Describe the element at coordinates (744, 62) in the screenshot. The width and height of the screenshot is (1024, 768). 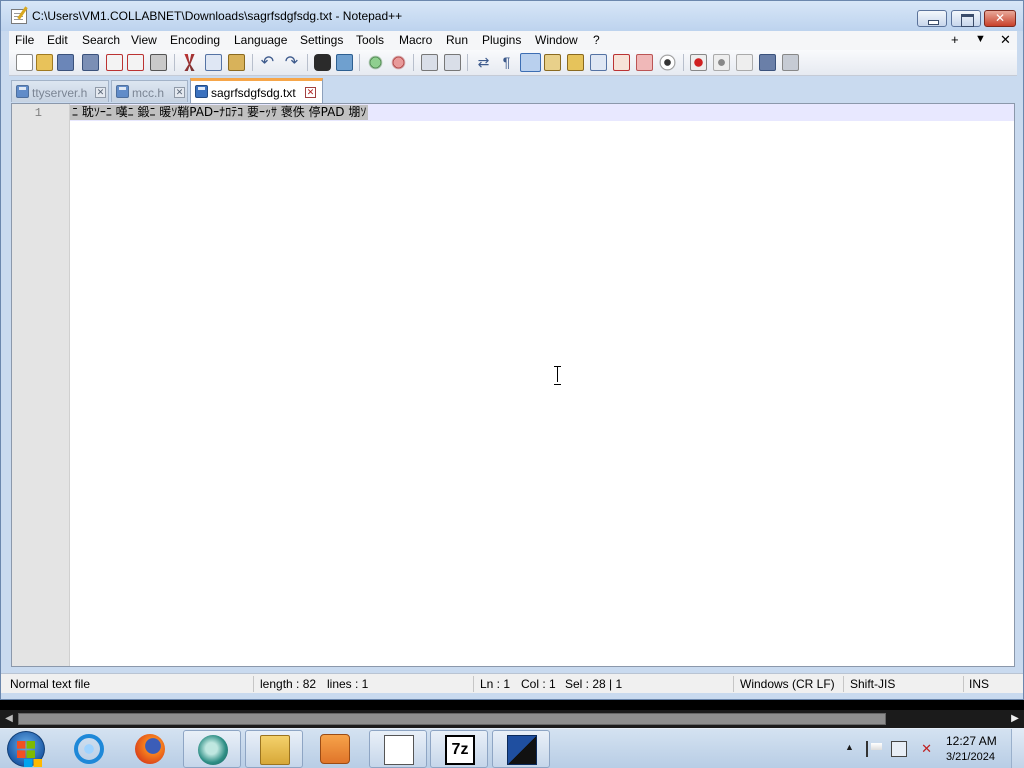
I see `play-macro-icon` at that location.